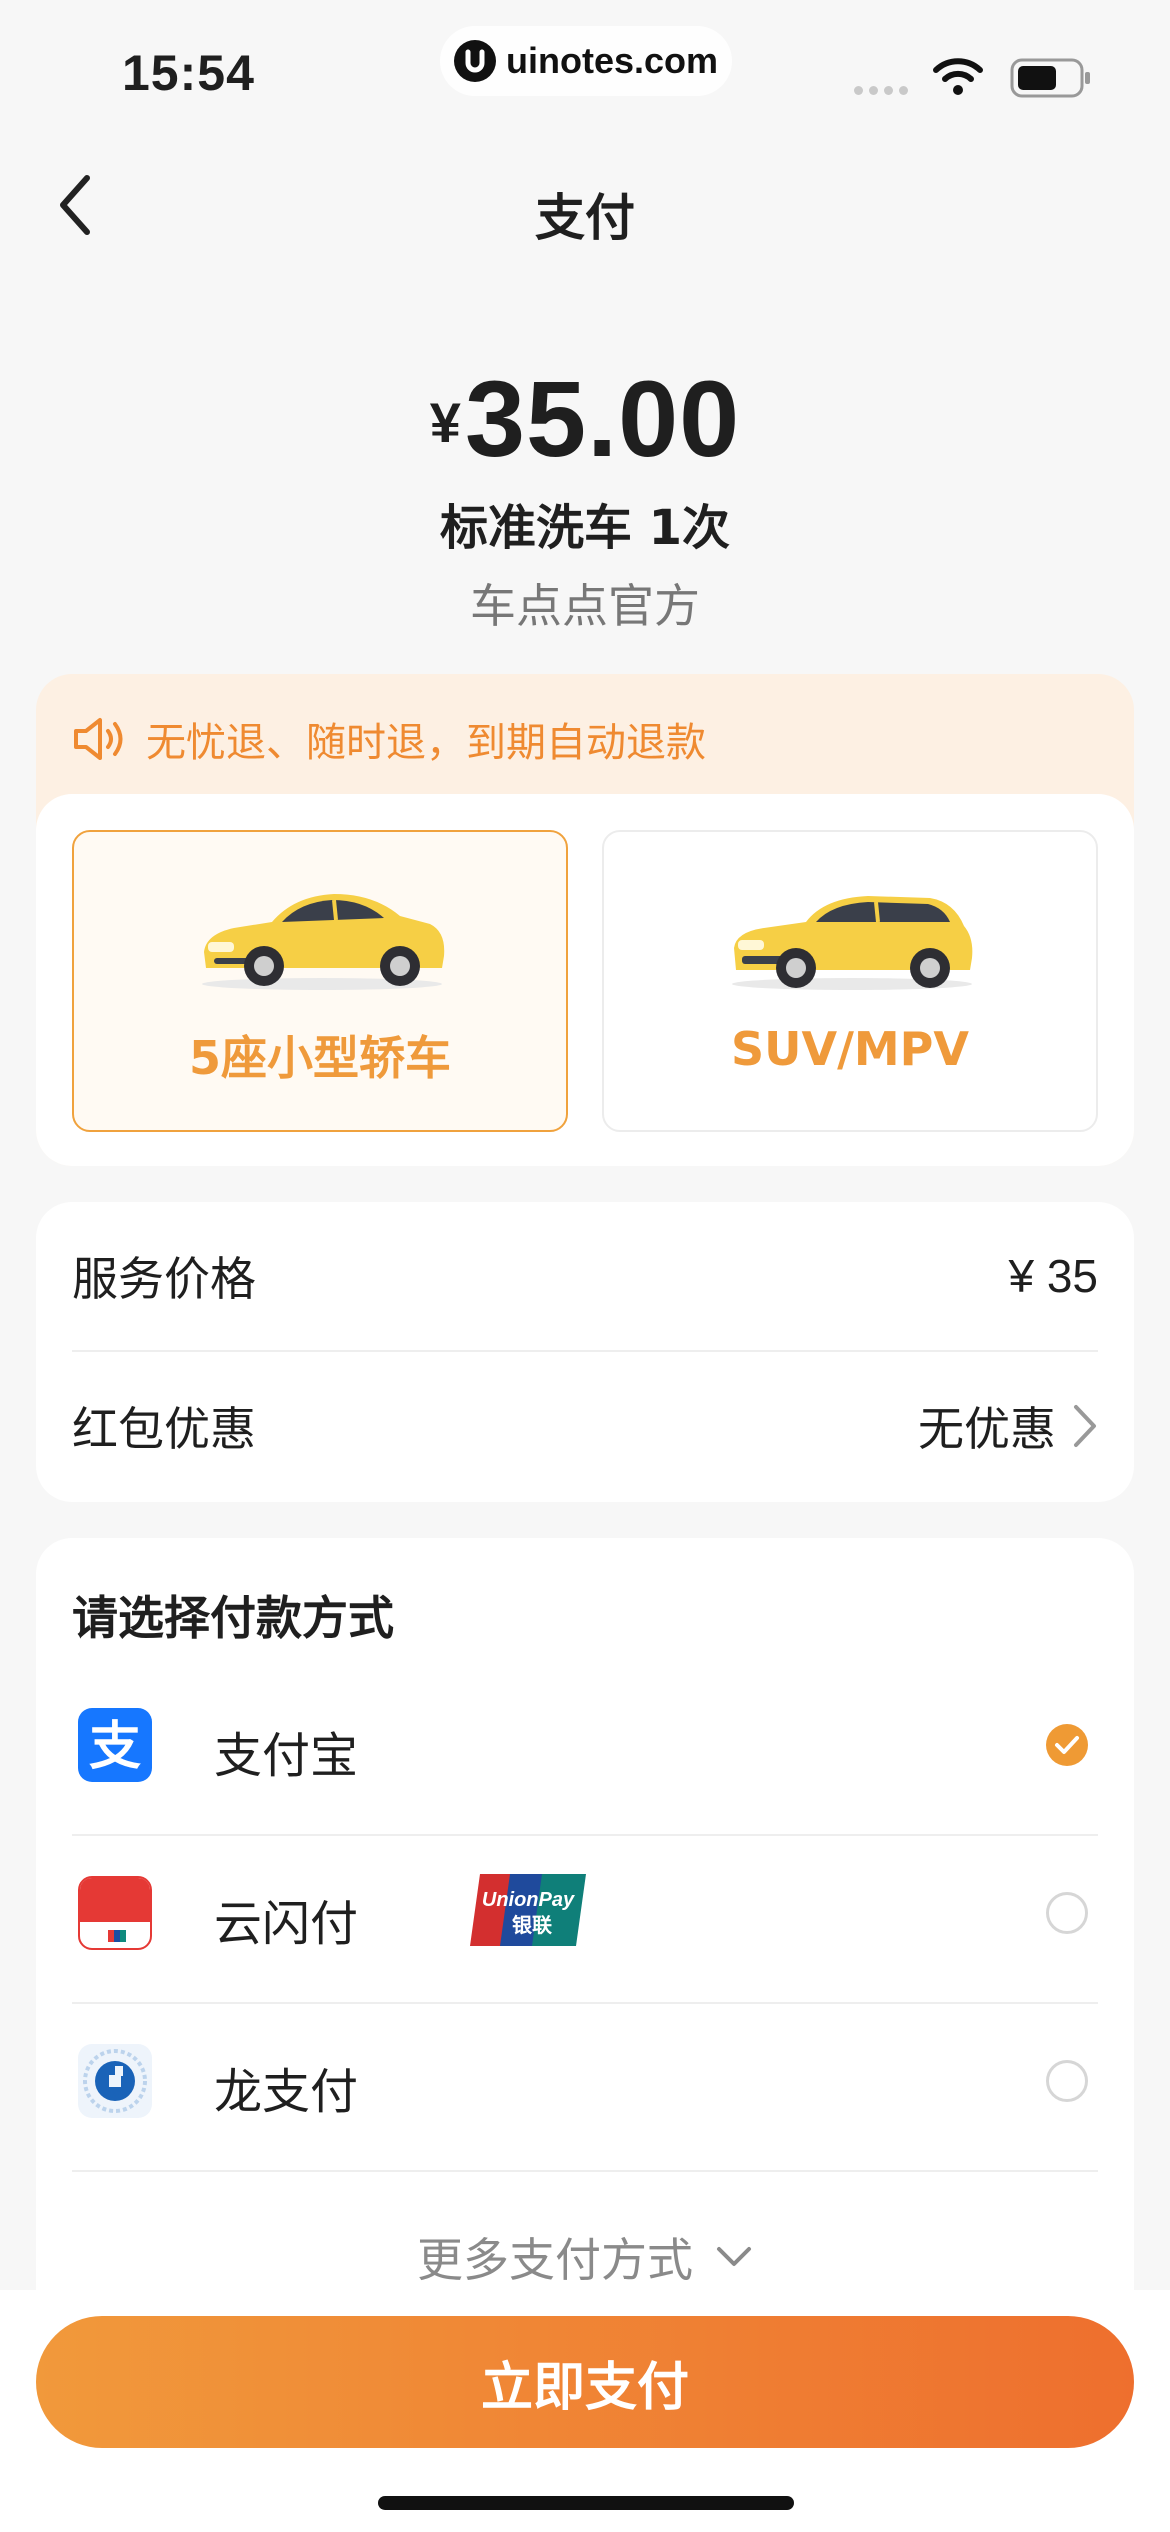  I want to click on car-type-selector: 5座小型轿车 SUV/MPV, so click(585, 980).